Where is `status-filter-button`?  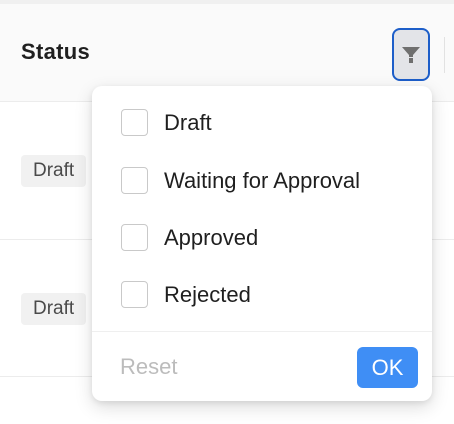
status-filter-button is located at coordinates (411, 54).